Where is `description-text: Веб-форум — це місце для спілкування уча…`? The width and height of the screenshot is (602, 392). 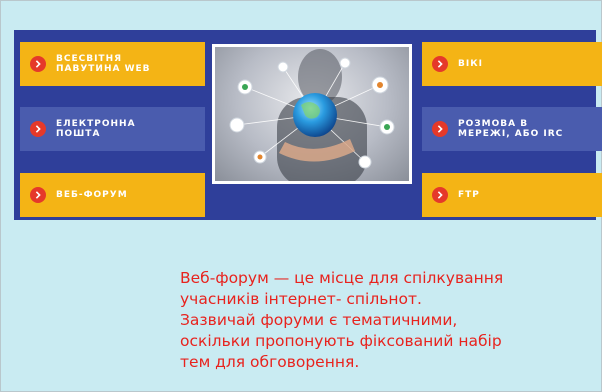 description-text: Веб-форум — це місце для спілкування уча… is located at coordinates (342, 320).